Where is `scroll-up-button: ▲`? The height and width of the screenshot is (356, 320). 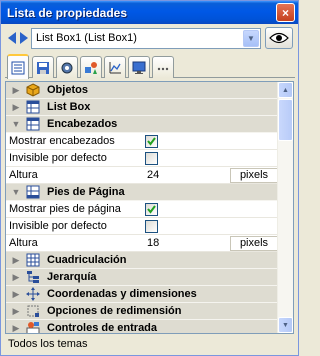
scroll-up-button: ▲ is located at coordinates (285, 90).